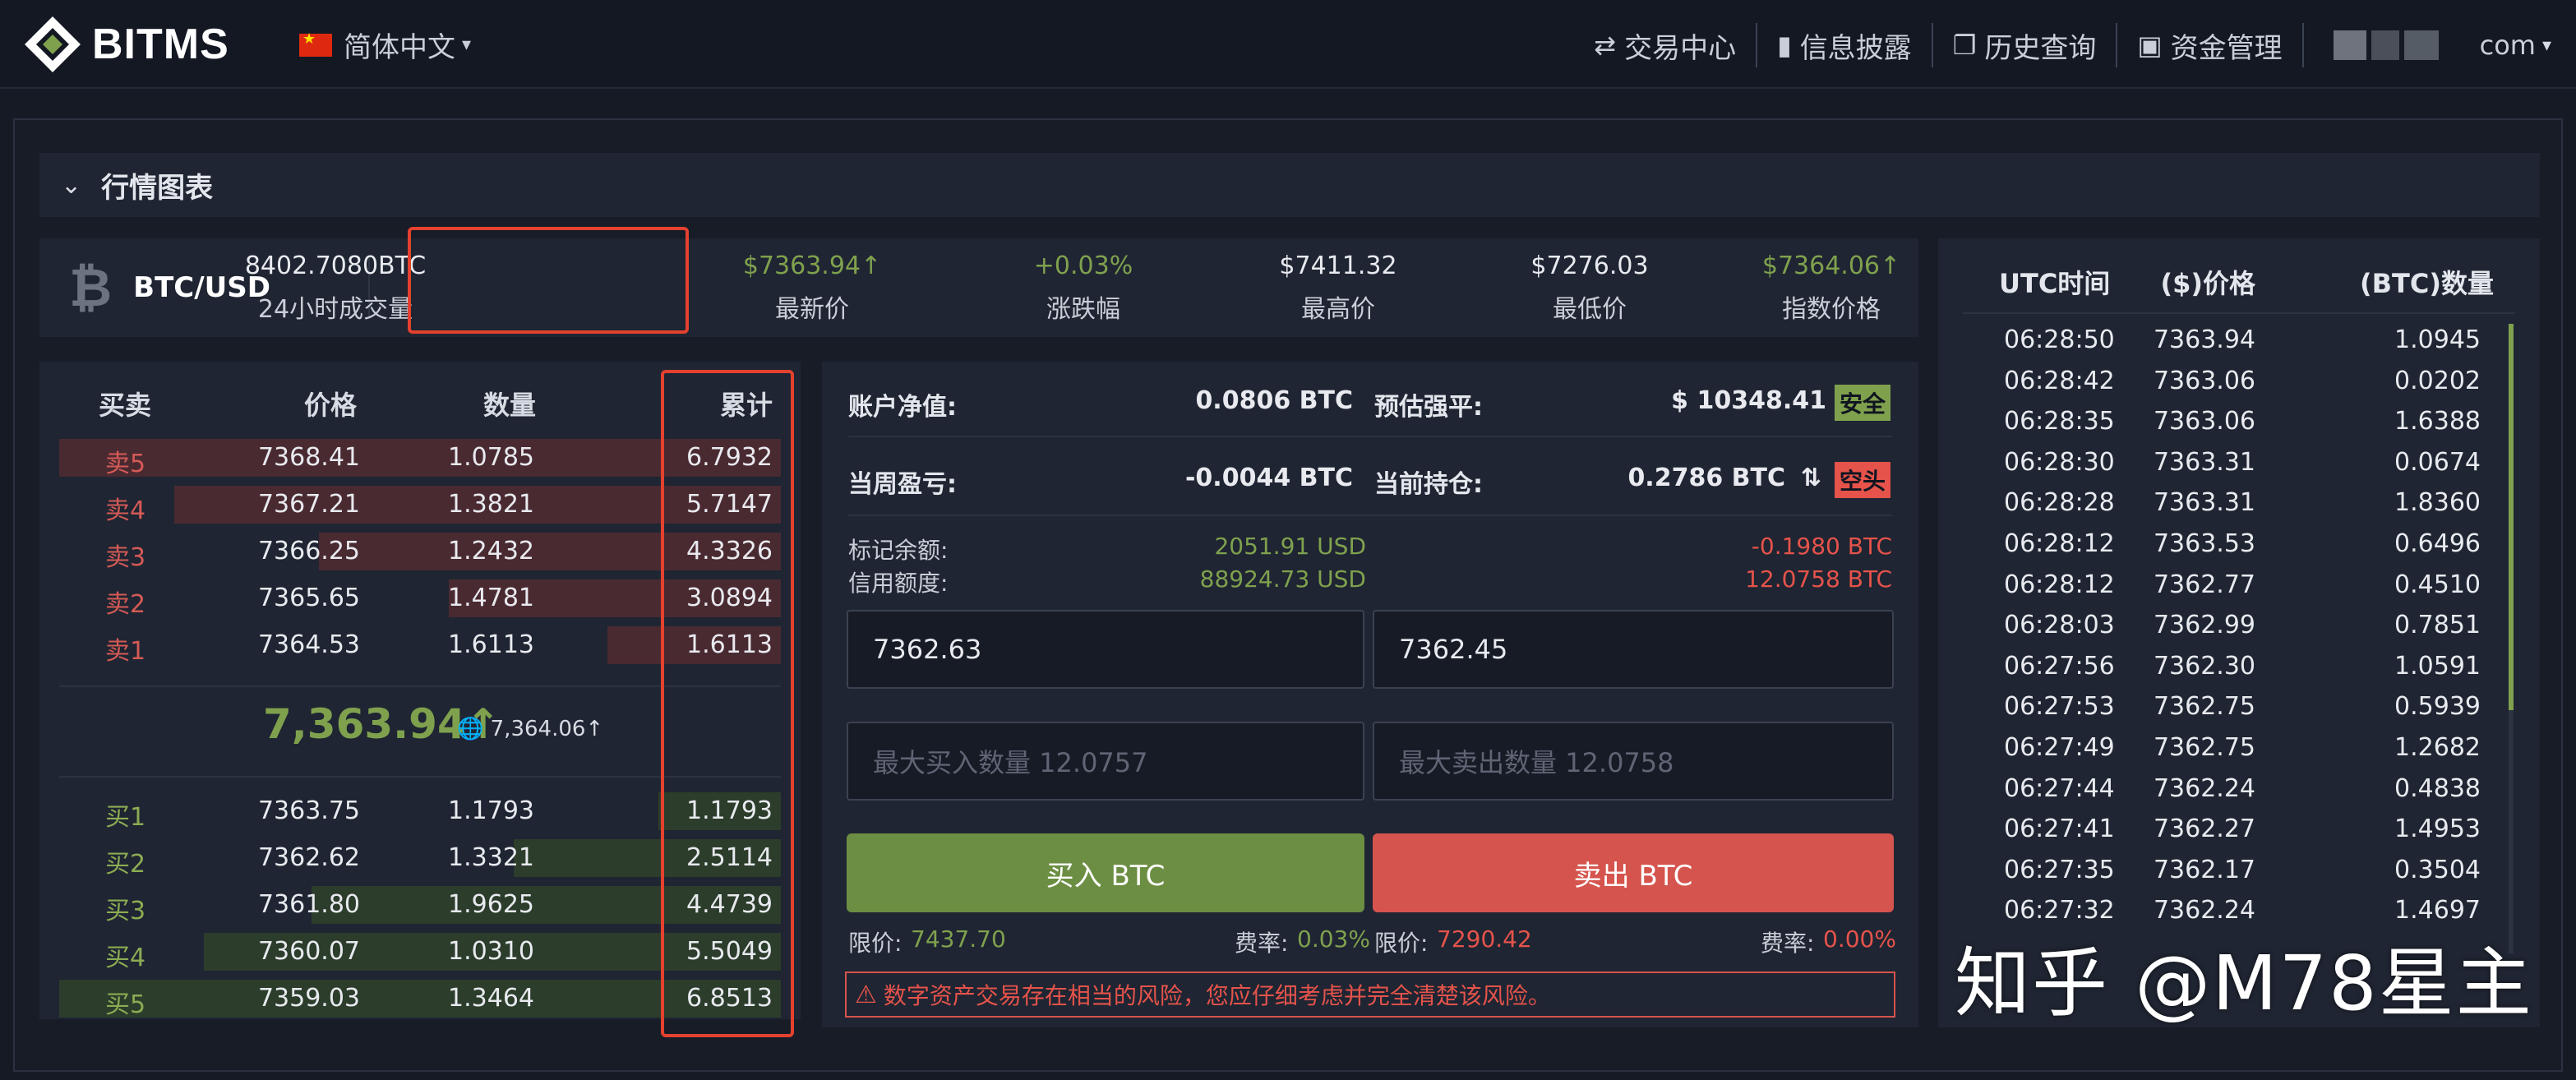  What do you see at coordinates (1283, 579) in the screenshot?
I see `credit-usd: 88924.73 USD` at bounding box center [1283, 579].